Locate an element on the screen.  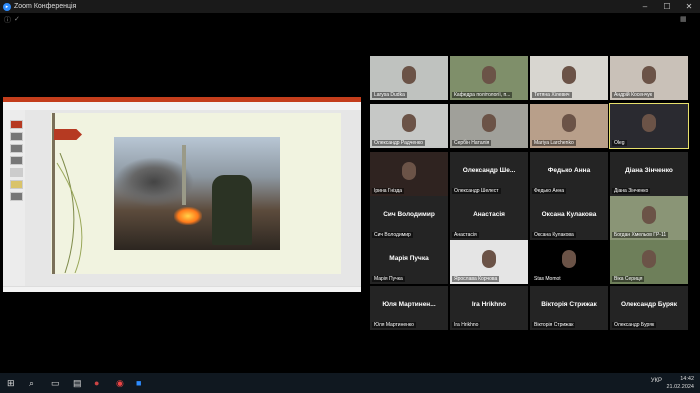
participant-name-label: Богдан Хмельов ГР-11 is located at coordinates (640, 235).